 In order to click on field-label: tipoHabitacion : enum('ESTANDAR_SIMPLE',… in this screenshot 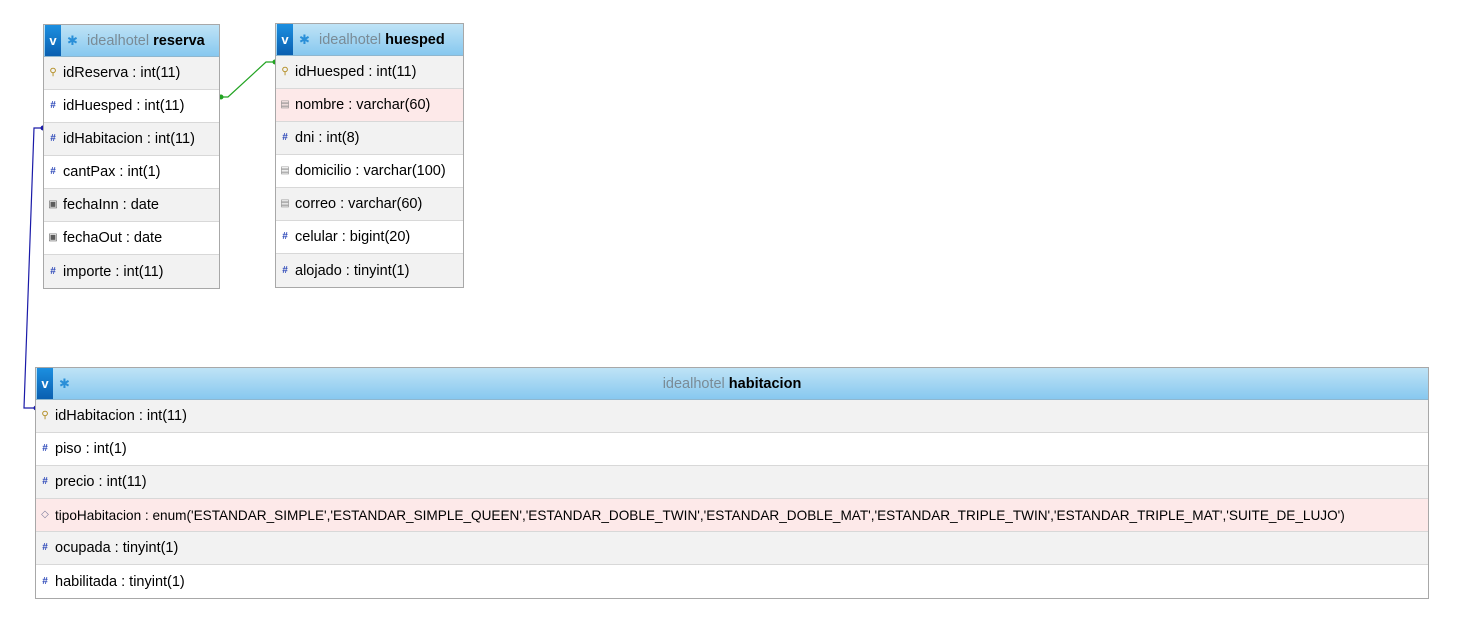, I will do `click(700, 515)`.